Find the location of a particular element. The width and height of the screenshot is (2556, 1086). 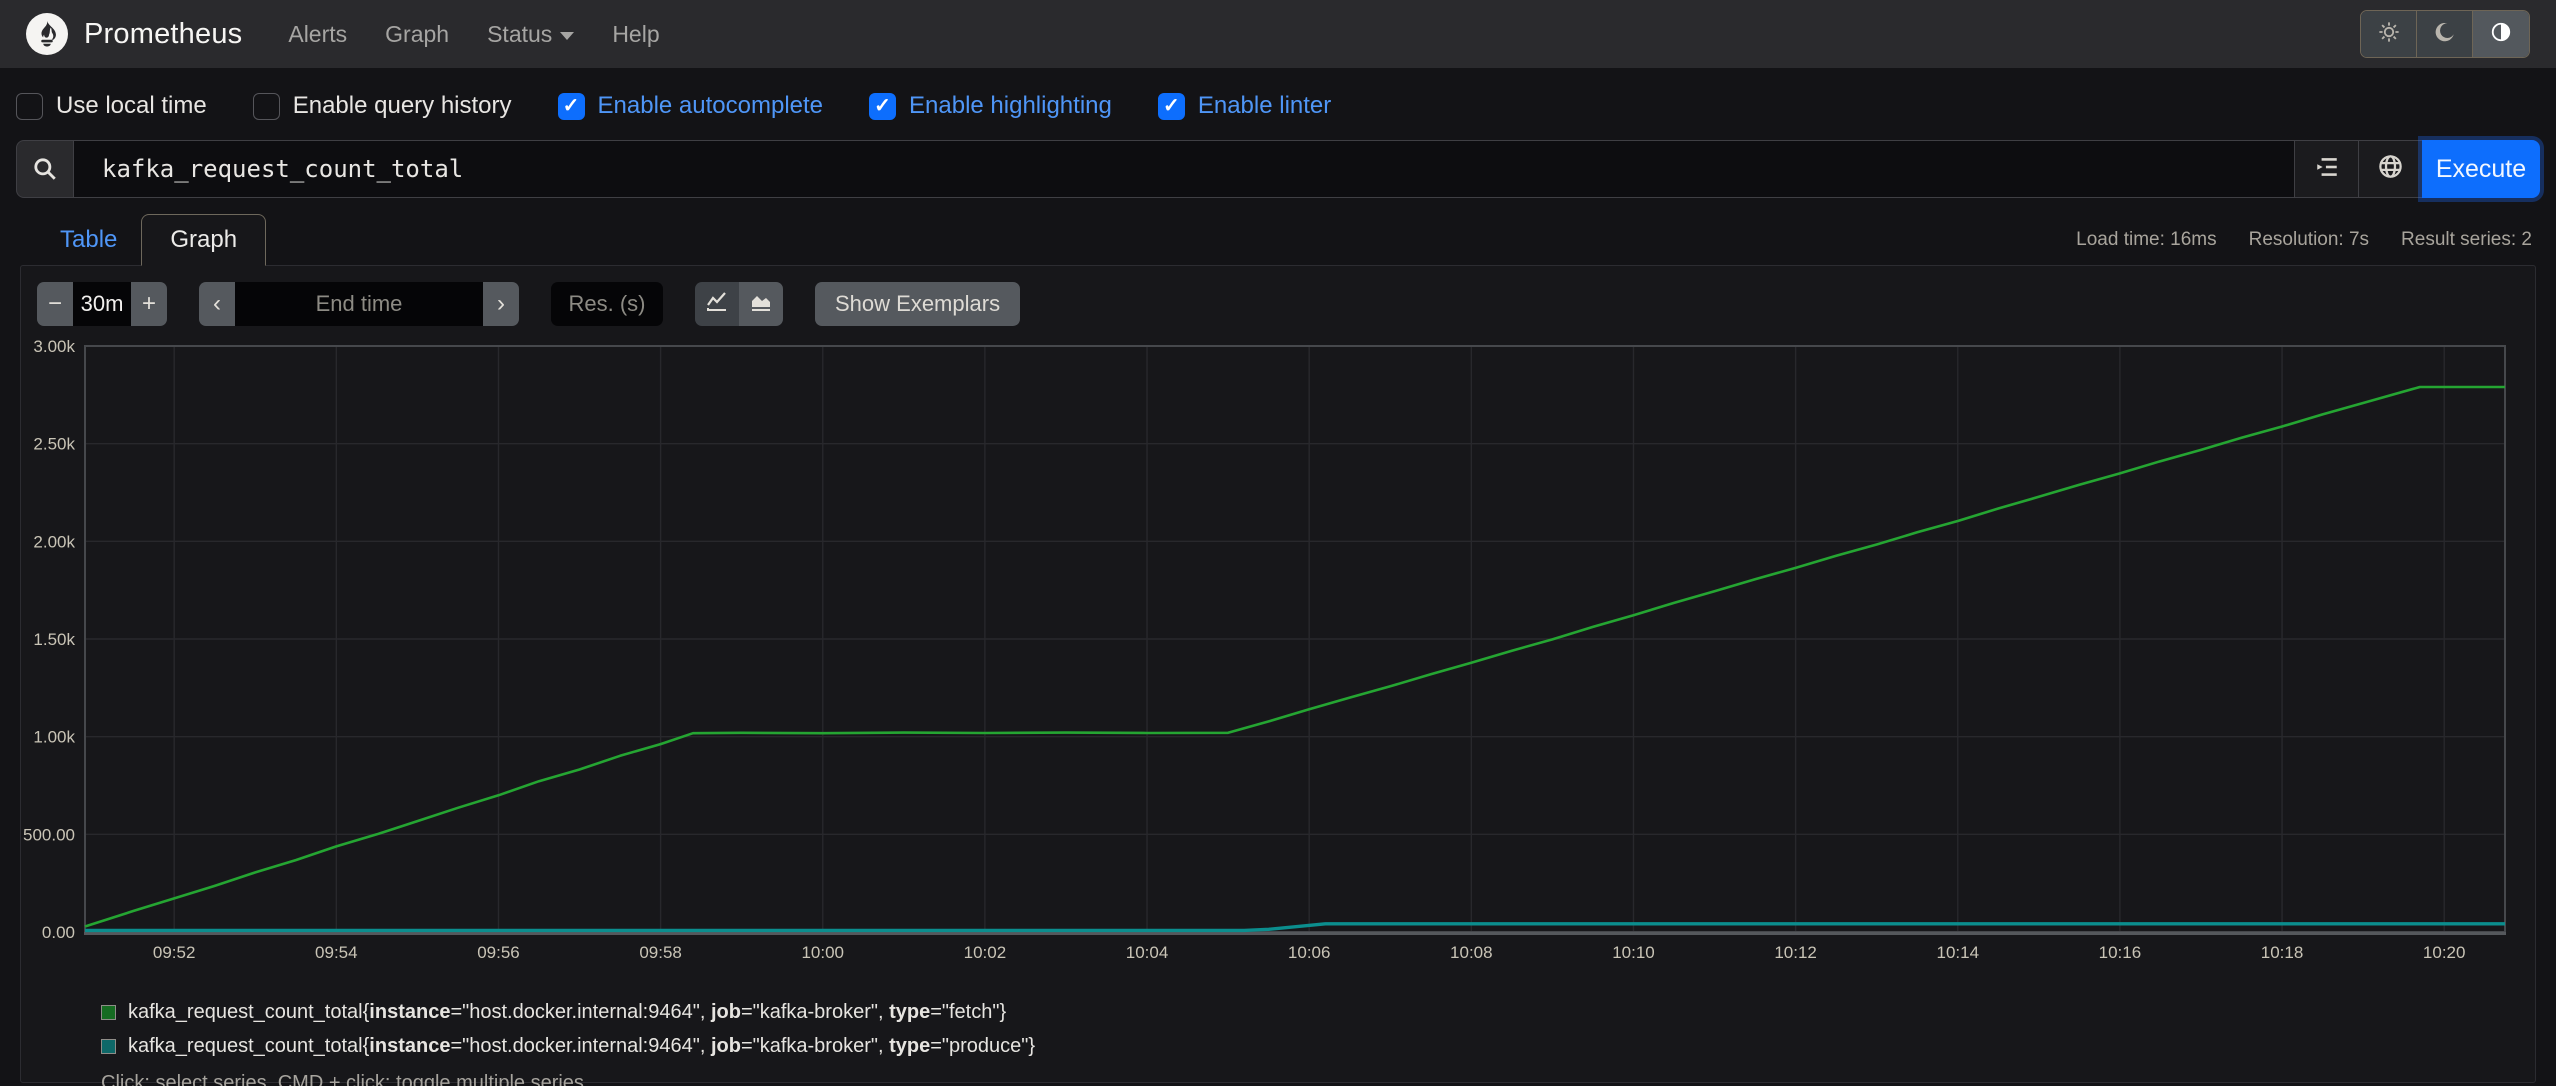

graph-controls: − + ‹ › is located at coordinates (1278, 296).